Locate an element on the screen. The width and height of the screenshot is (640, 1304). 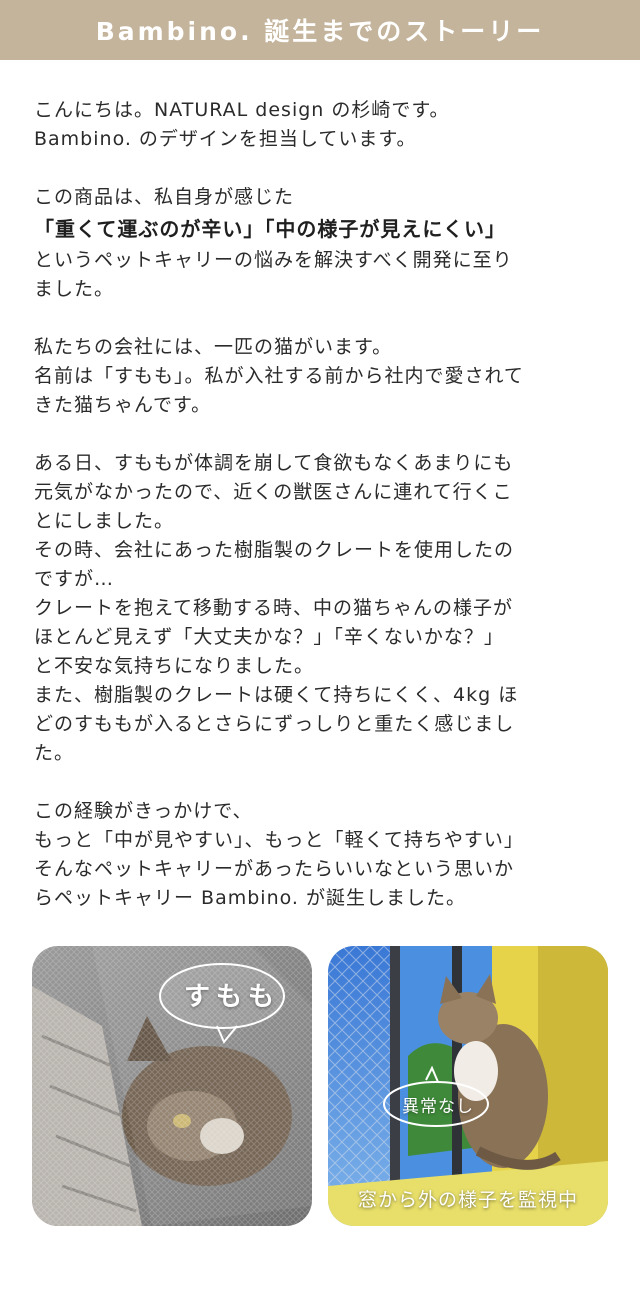
story-paragraph-product: この商品は、私自身が感じた is located at coordinates (320, 197).